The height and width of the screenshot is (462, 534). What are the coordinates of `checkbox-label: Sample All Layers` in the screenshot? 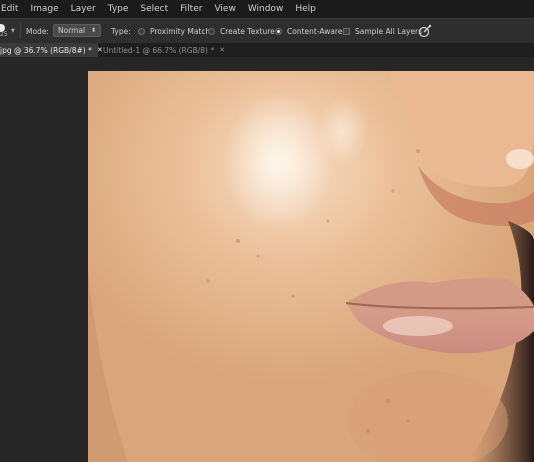 It's located at (389, 31).